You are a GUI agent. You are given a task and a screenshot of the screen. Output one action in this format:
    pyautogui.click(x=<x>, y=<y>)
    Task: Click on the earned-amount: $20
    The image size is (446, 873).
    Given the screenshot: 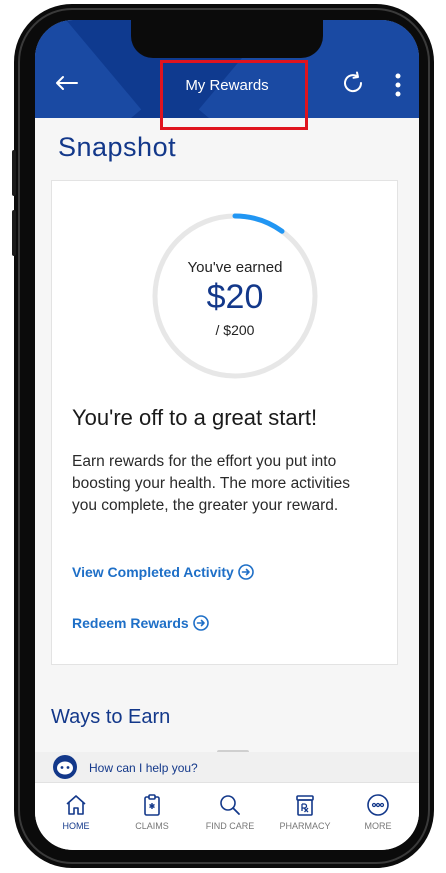 What is the action you would take?
    pyautogui.click(x=235, y=297)
    